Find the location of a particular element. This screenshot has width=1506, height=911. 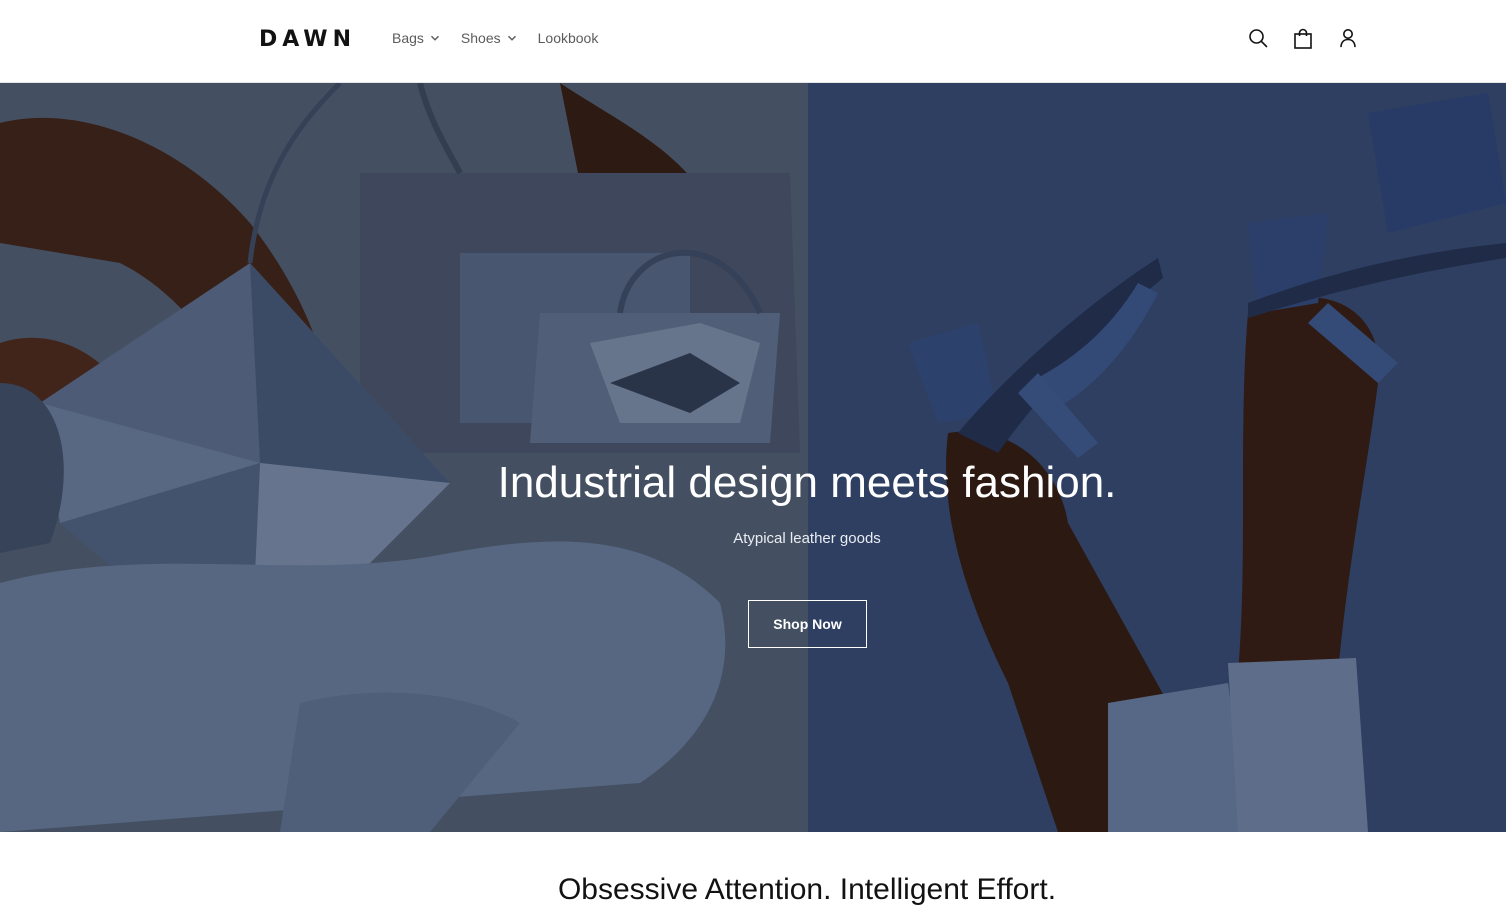

hero-subtitle: Atypical leather goods is located at coordinates (807, 538).